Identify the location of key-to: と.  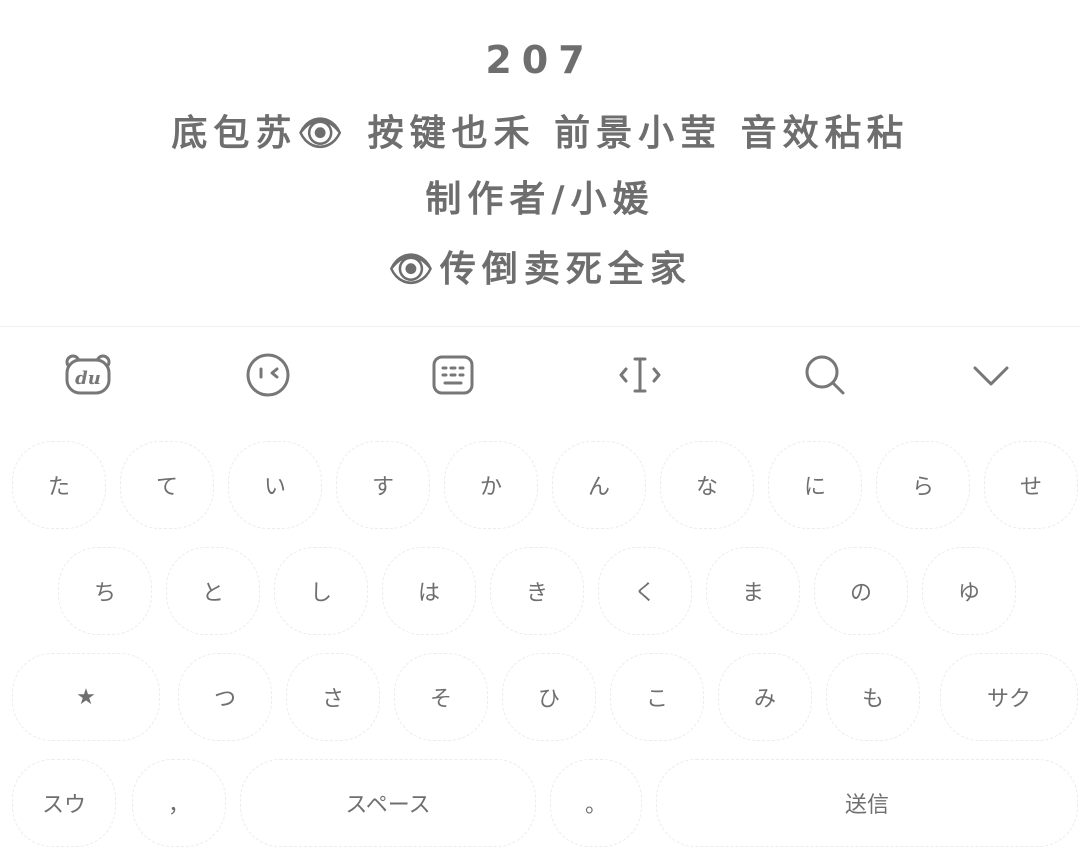
(213, 591).